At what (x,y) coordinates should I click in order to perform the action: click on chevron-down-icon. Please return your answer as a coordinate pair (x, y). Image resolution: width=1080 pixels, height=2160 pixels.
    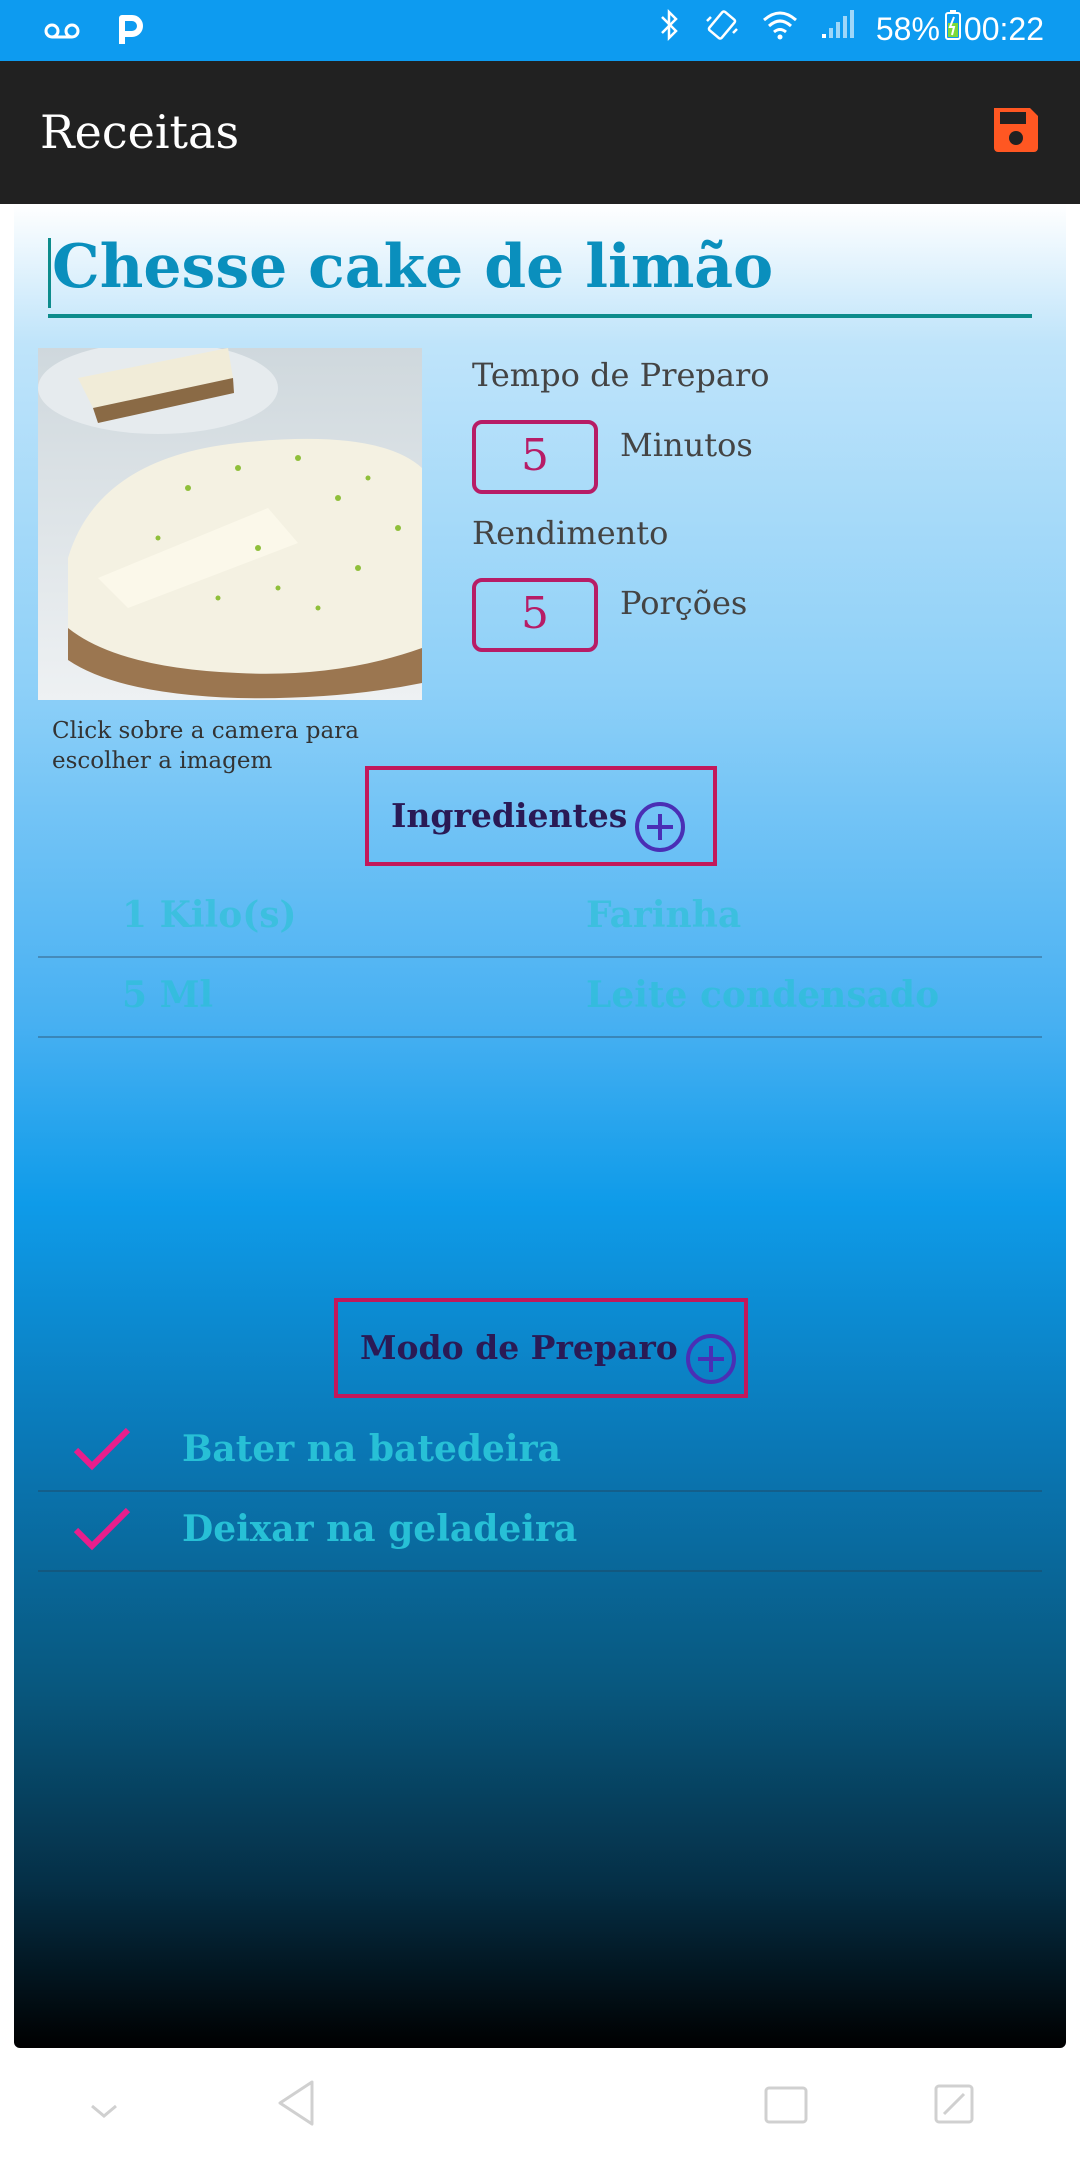
    Looking at the image, I should click on (104, 2112).